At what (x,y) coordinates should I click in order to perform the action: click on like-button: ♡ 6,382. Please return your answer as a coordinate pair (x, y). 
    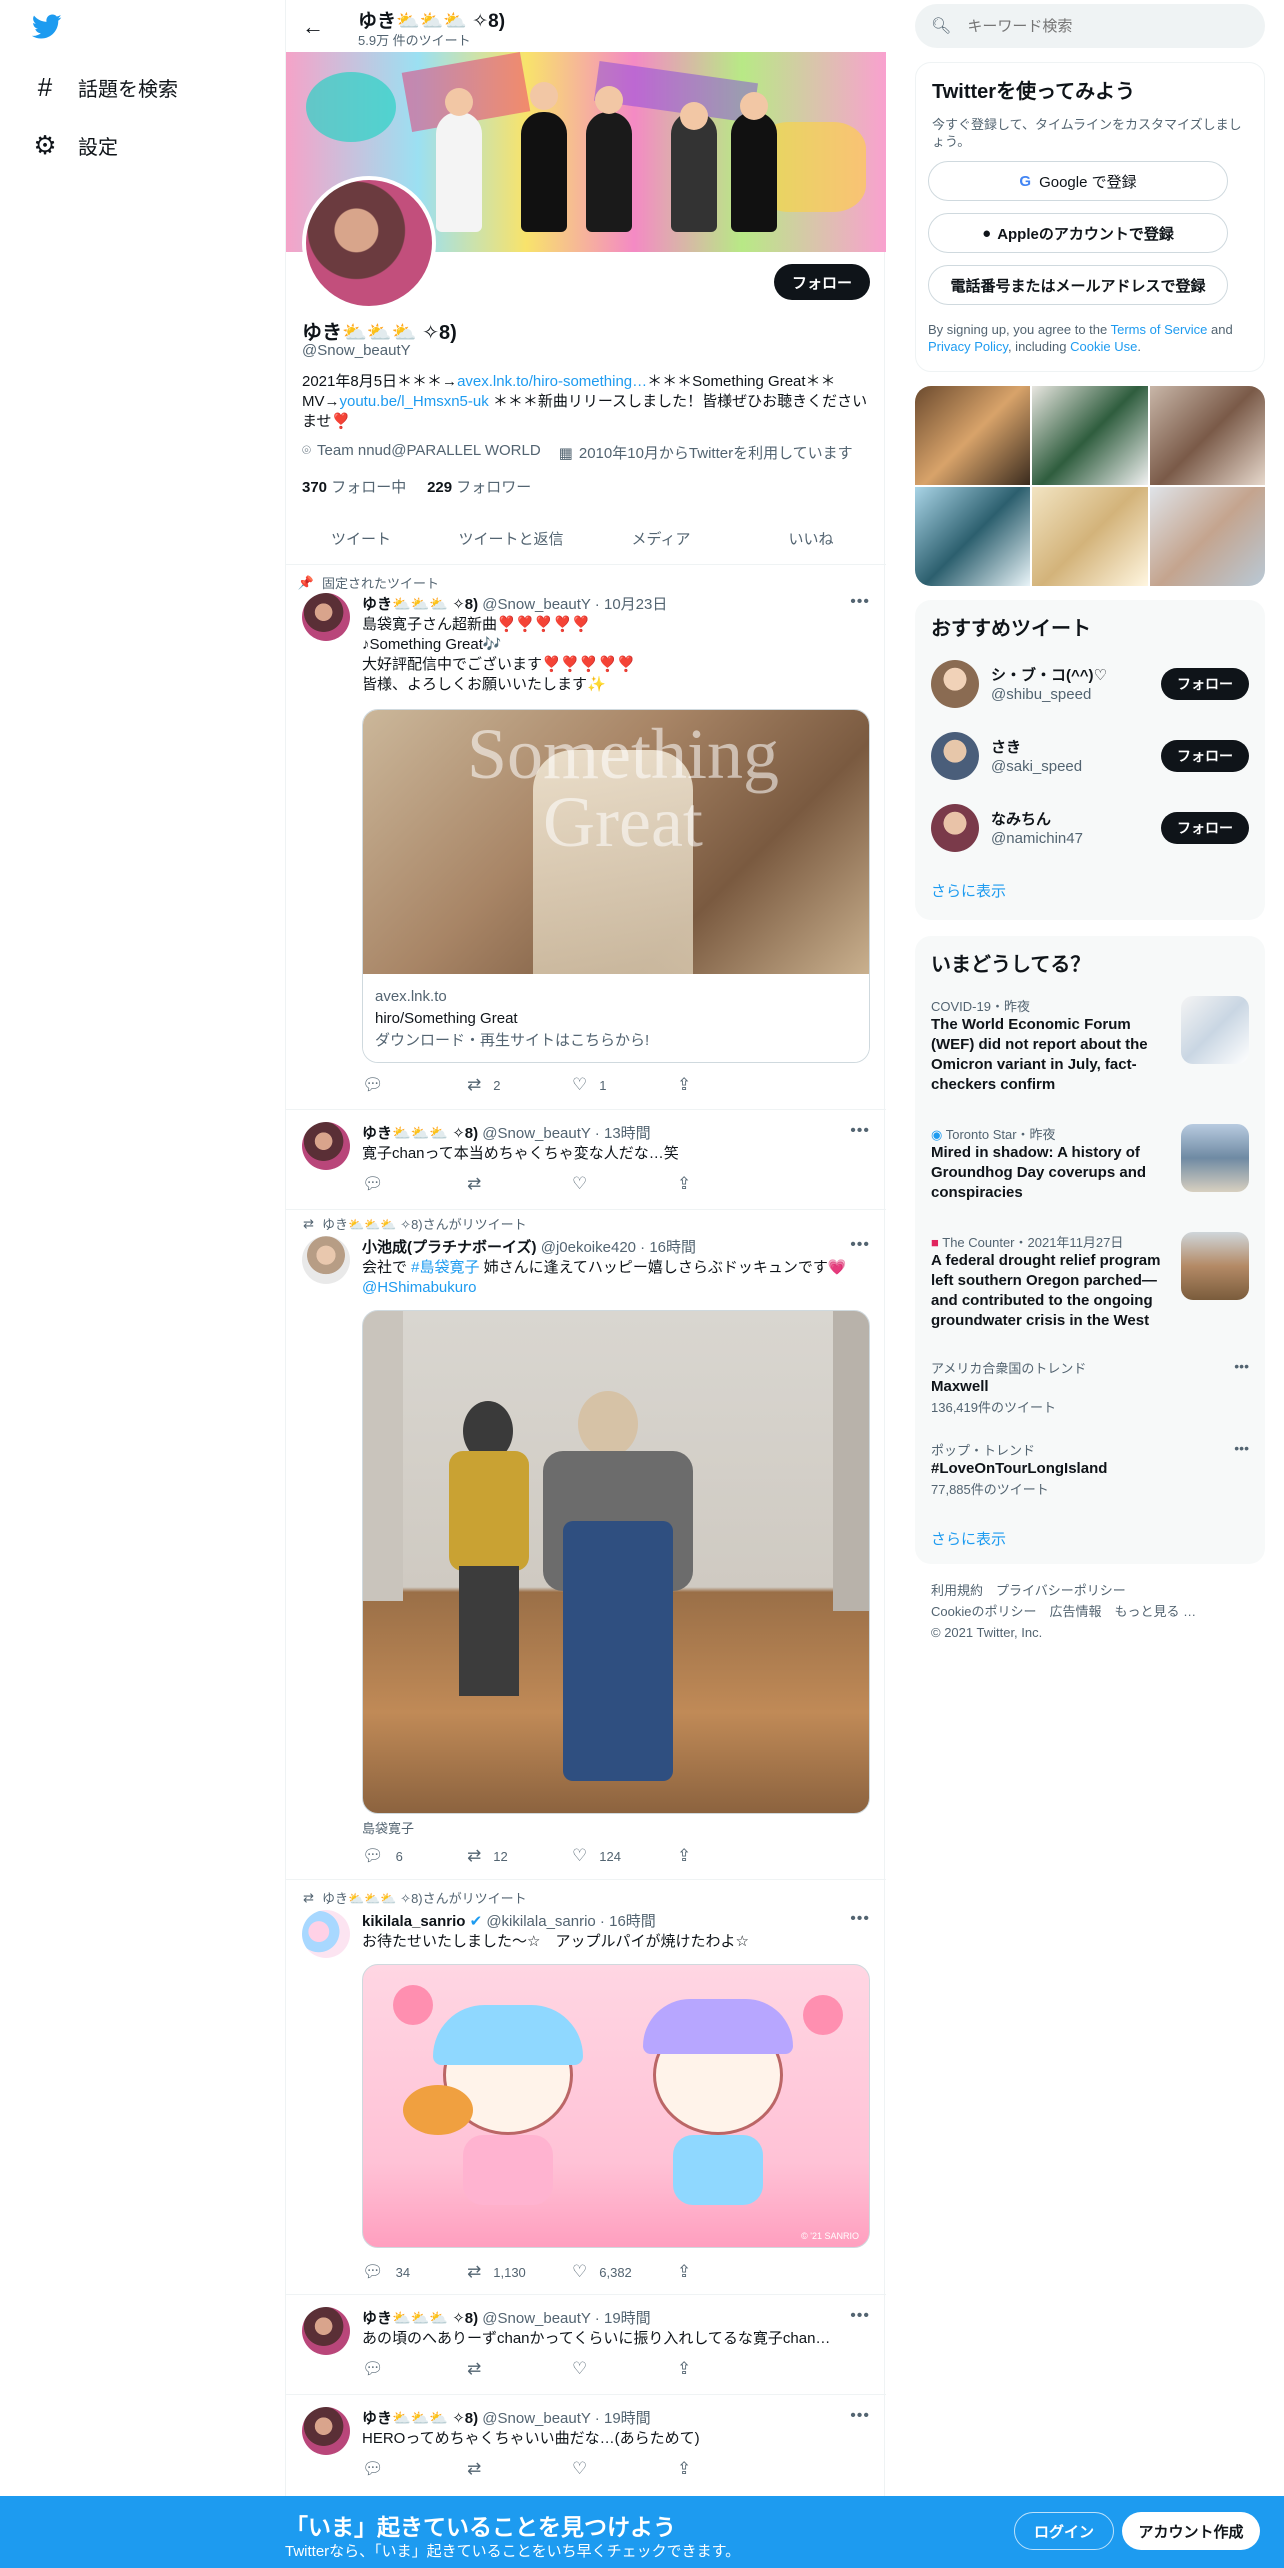
    Looking at the image, I should click on (624, 2272).